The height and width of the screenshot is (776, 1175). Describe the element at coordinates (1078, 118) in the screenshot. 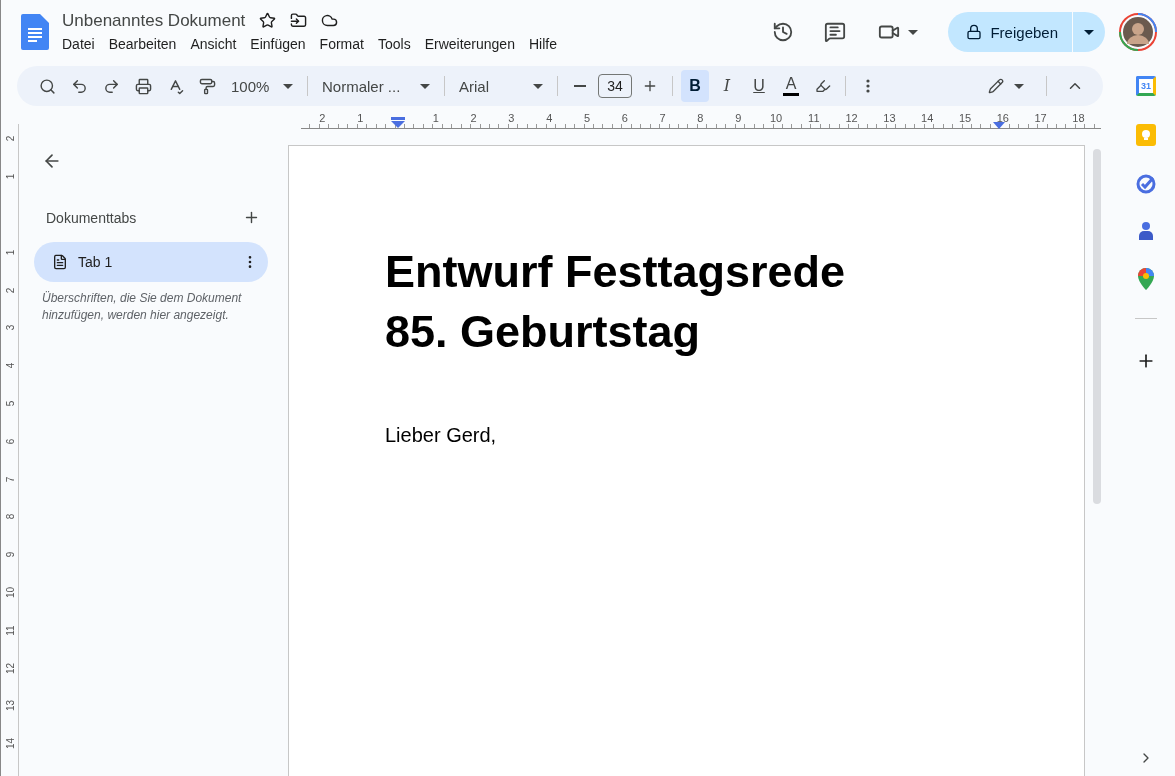

I see `ruler-number: 18` at that location.